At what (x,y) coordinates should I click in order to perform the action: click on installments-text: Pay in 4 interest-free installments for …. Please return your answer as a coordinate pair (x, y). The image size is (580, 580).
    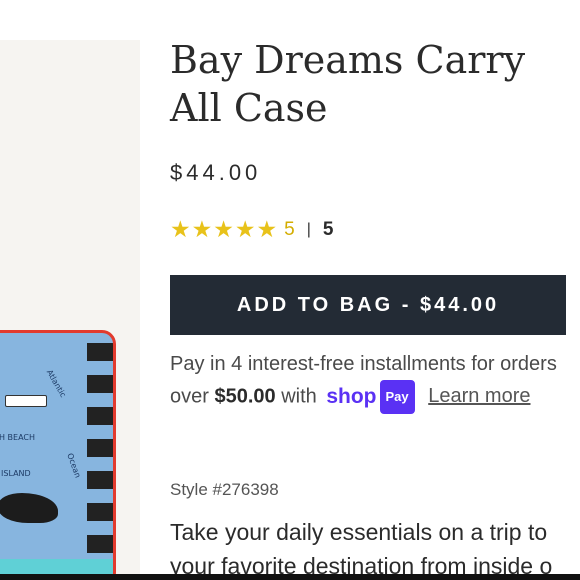
    Looking at the image, I should click on (363, 364).